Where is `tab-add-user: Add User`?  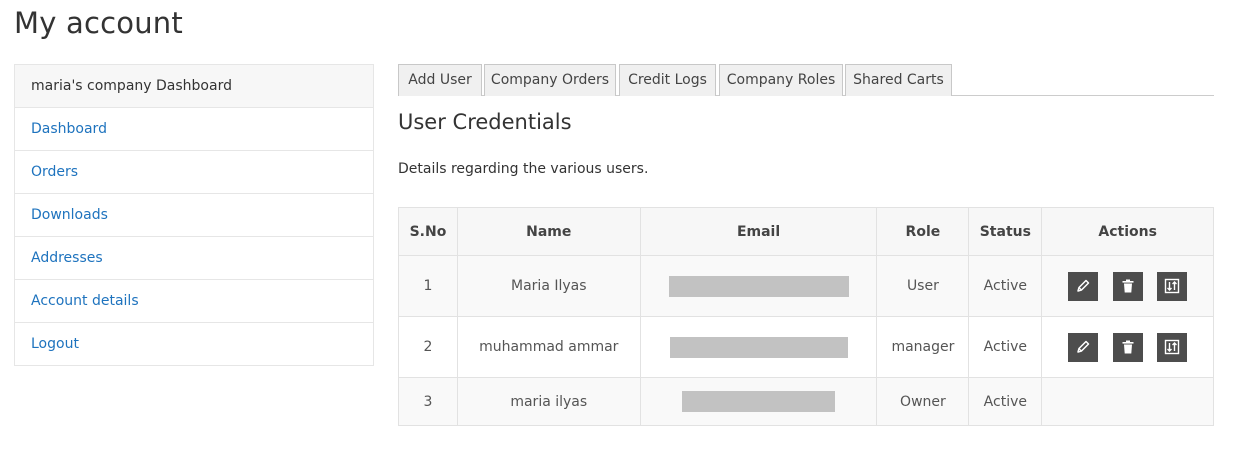
tab-add-user: Add User is located at coordinates (440, 80).